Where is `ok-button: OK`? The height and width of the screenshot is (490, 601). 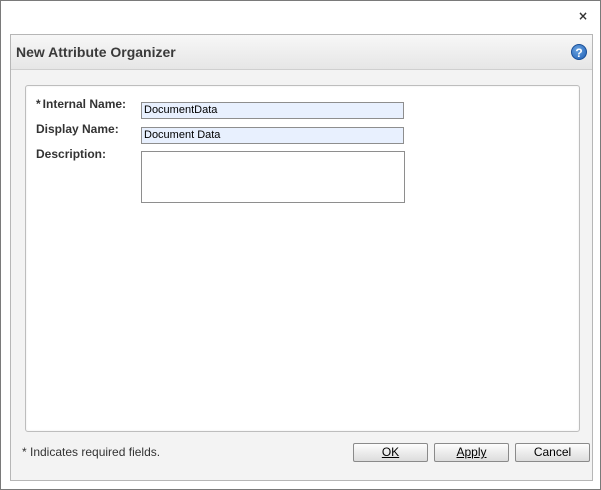 ok-button: OK is located at coordinates (390, 452).